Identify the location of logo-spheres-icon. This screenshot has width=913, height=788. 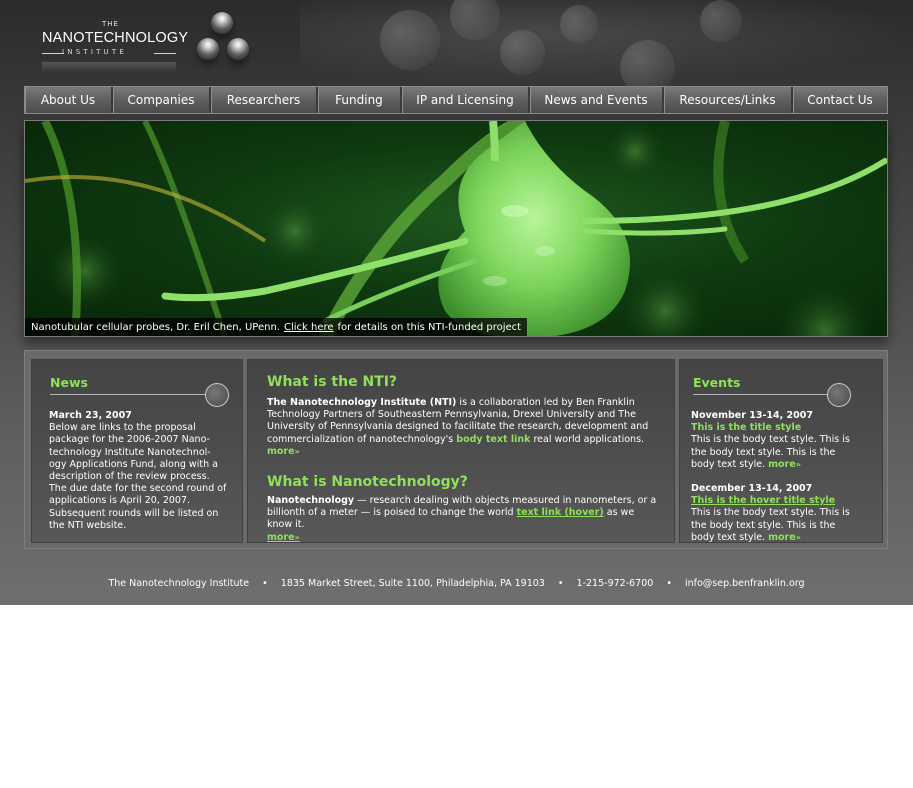
(223, 44).